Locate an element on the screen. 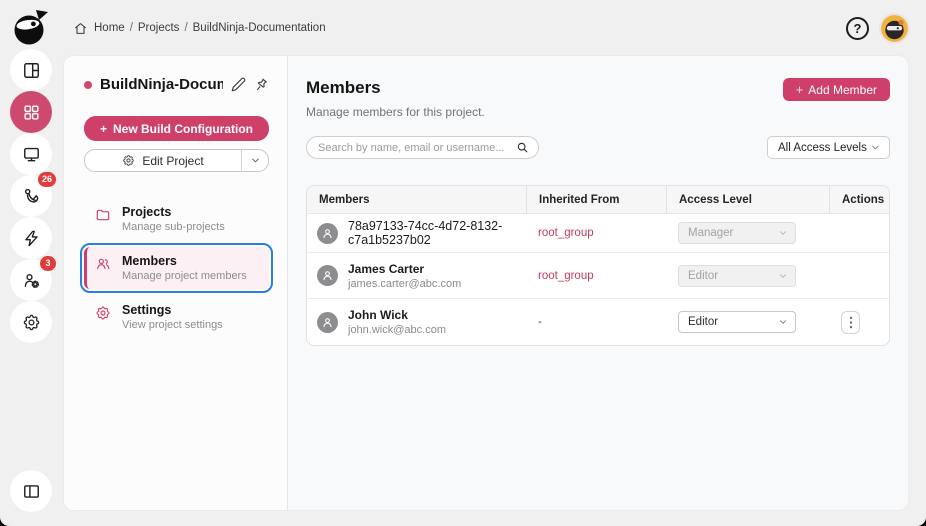  breadcrumb-home: Home is located at coordinates (109, 28).